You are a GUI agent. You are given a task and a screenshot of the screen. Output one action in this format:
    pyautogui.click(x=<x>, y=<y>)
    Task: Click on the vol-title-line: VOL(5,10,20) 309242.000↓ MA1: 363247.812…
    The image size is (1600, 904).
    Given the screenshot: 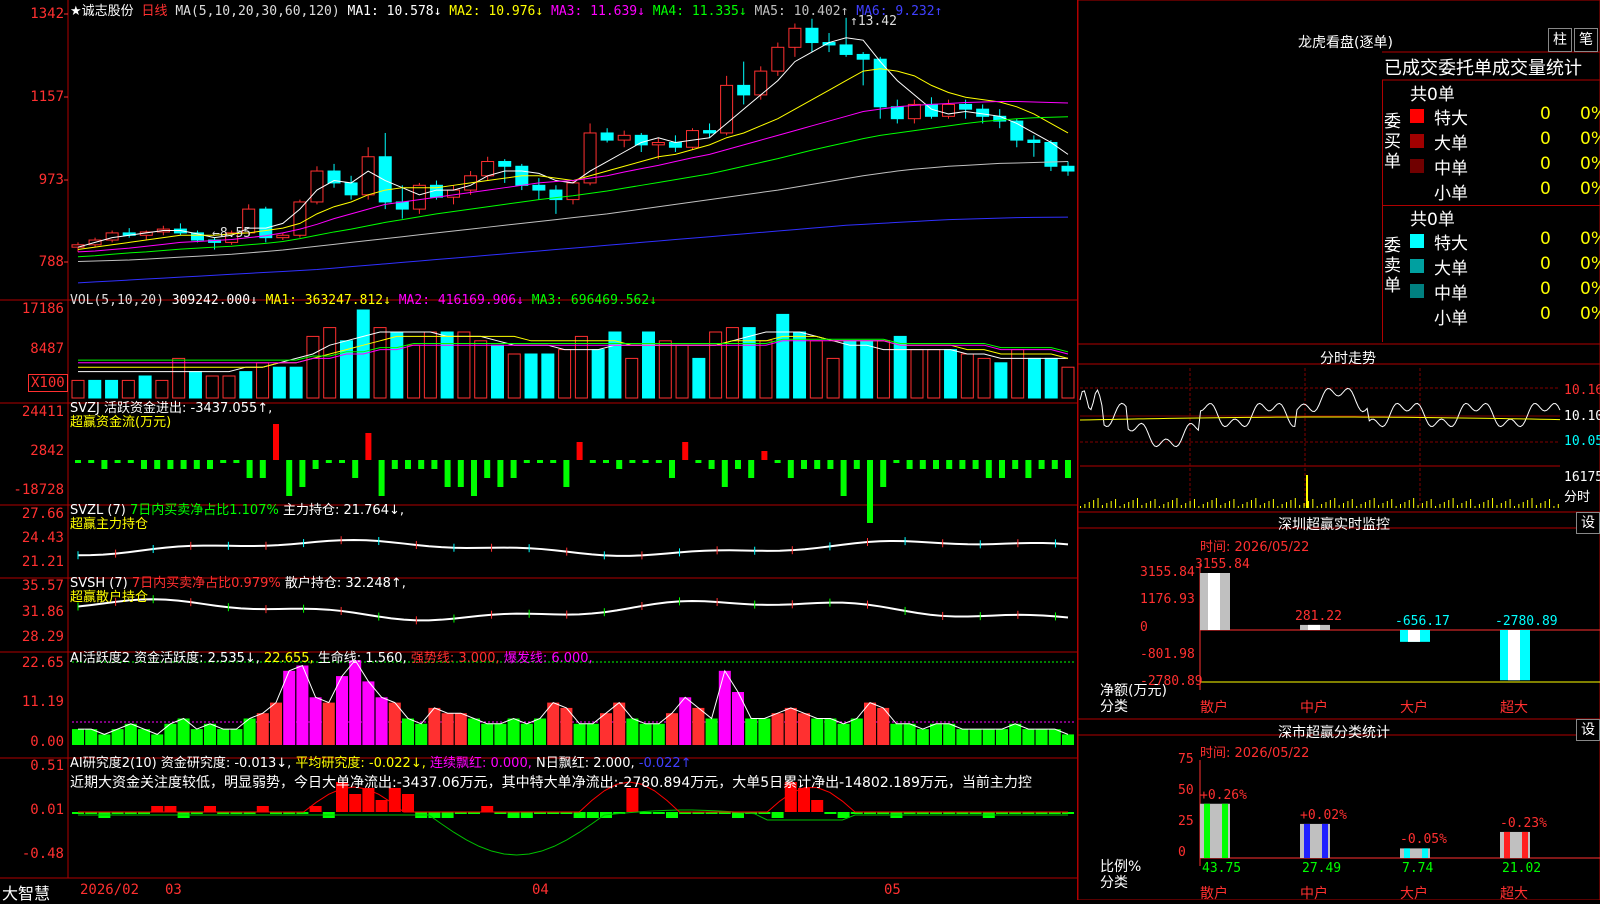 What is the action you would take?
    pyautogui.click(x=363, y=300)
    